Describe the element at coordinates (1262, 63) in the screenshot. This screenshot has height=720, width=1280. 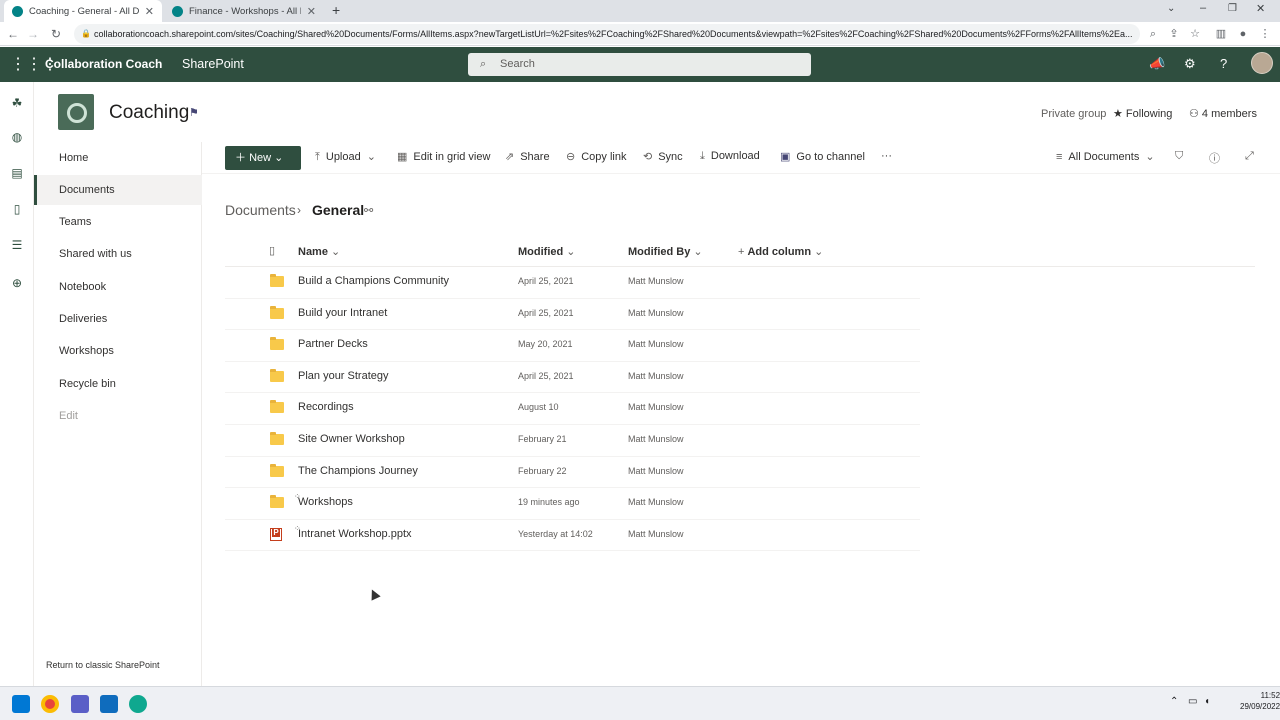
I see `avatar` at that location.